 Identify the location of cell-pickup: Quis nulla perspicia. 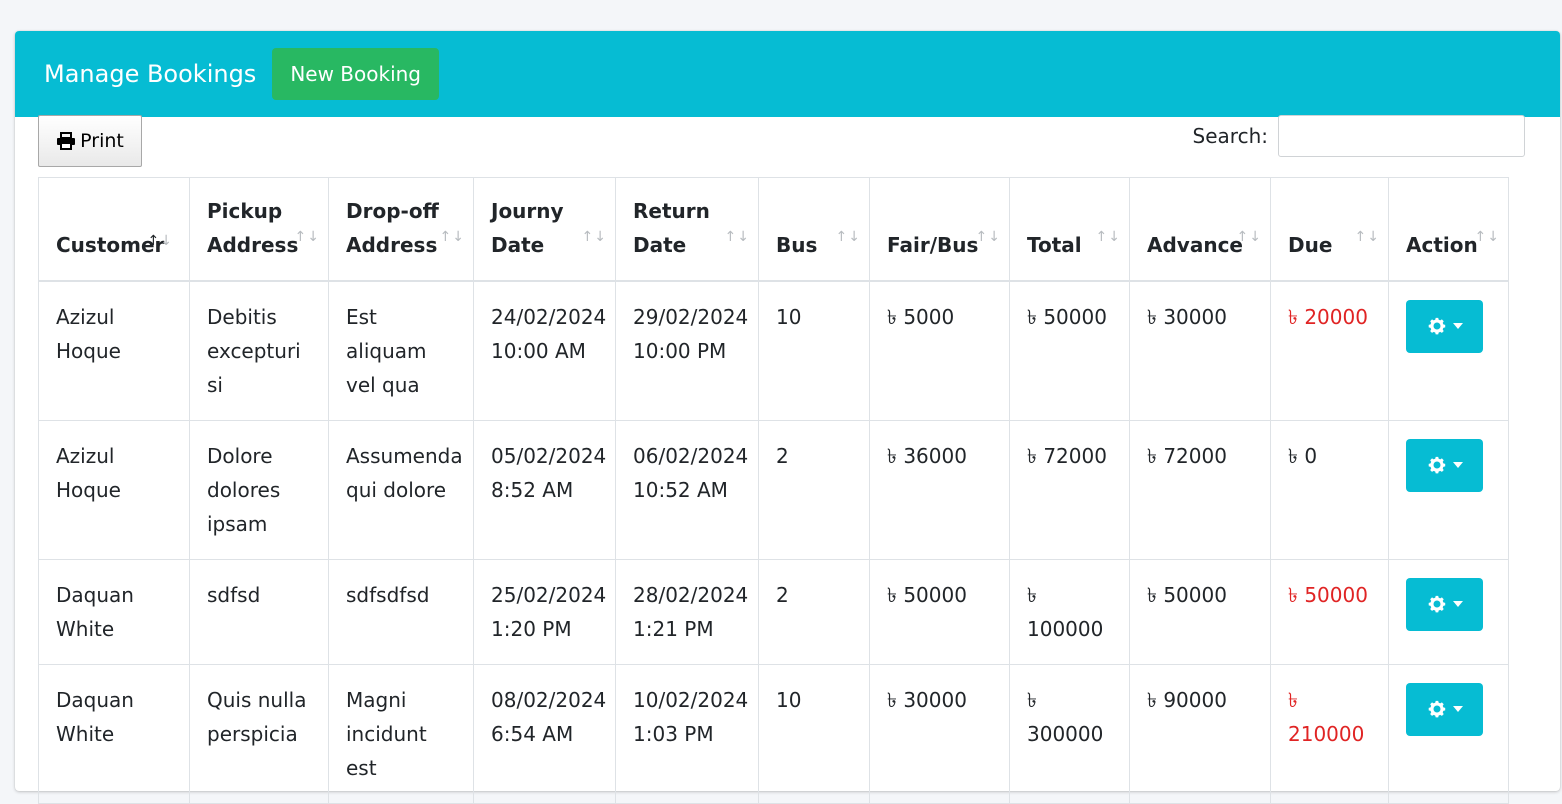
(259, 733).